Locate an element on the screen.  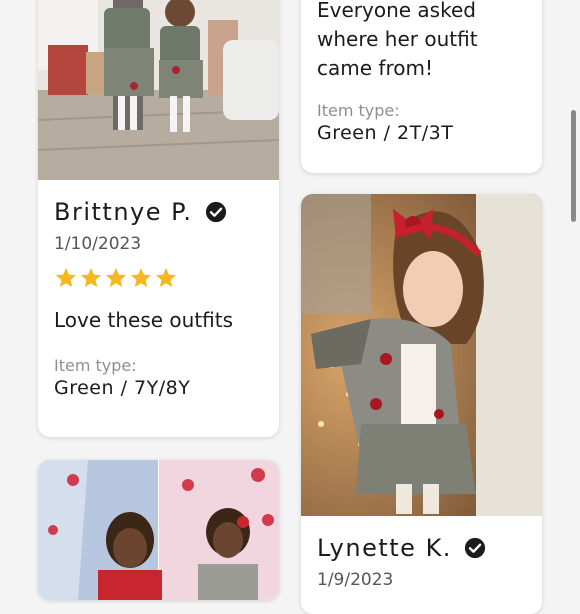
girls-in-houndstooth-outfits-photo is located at coordinates (158, 90).